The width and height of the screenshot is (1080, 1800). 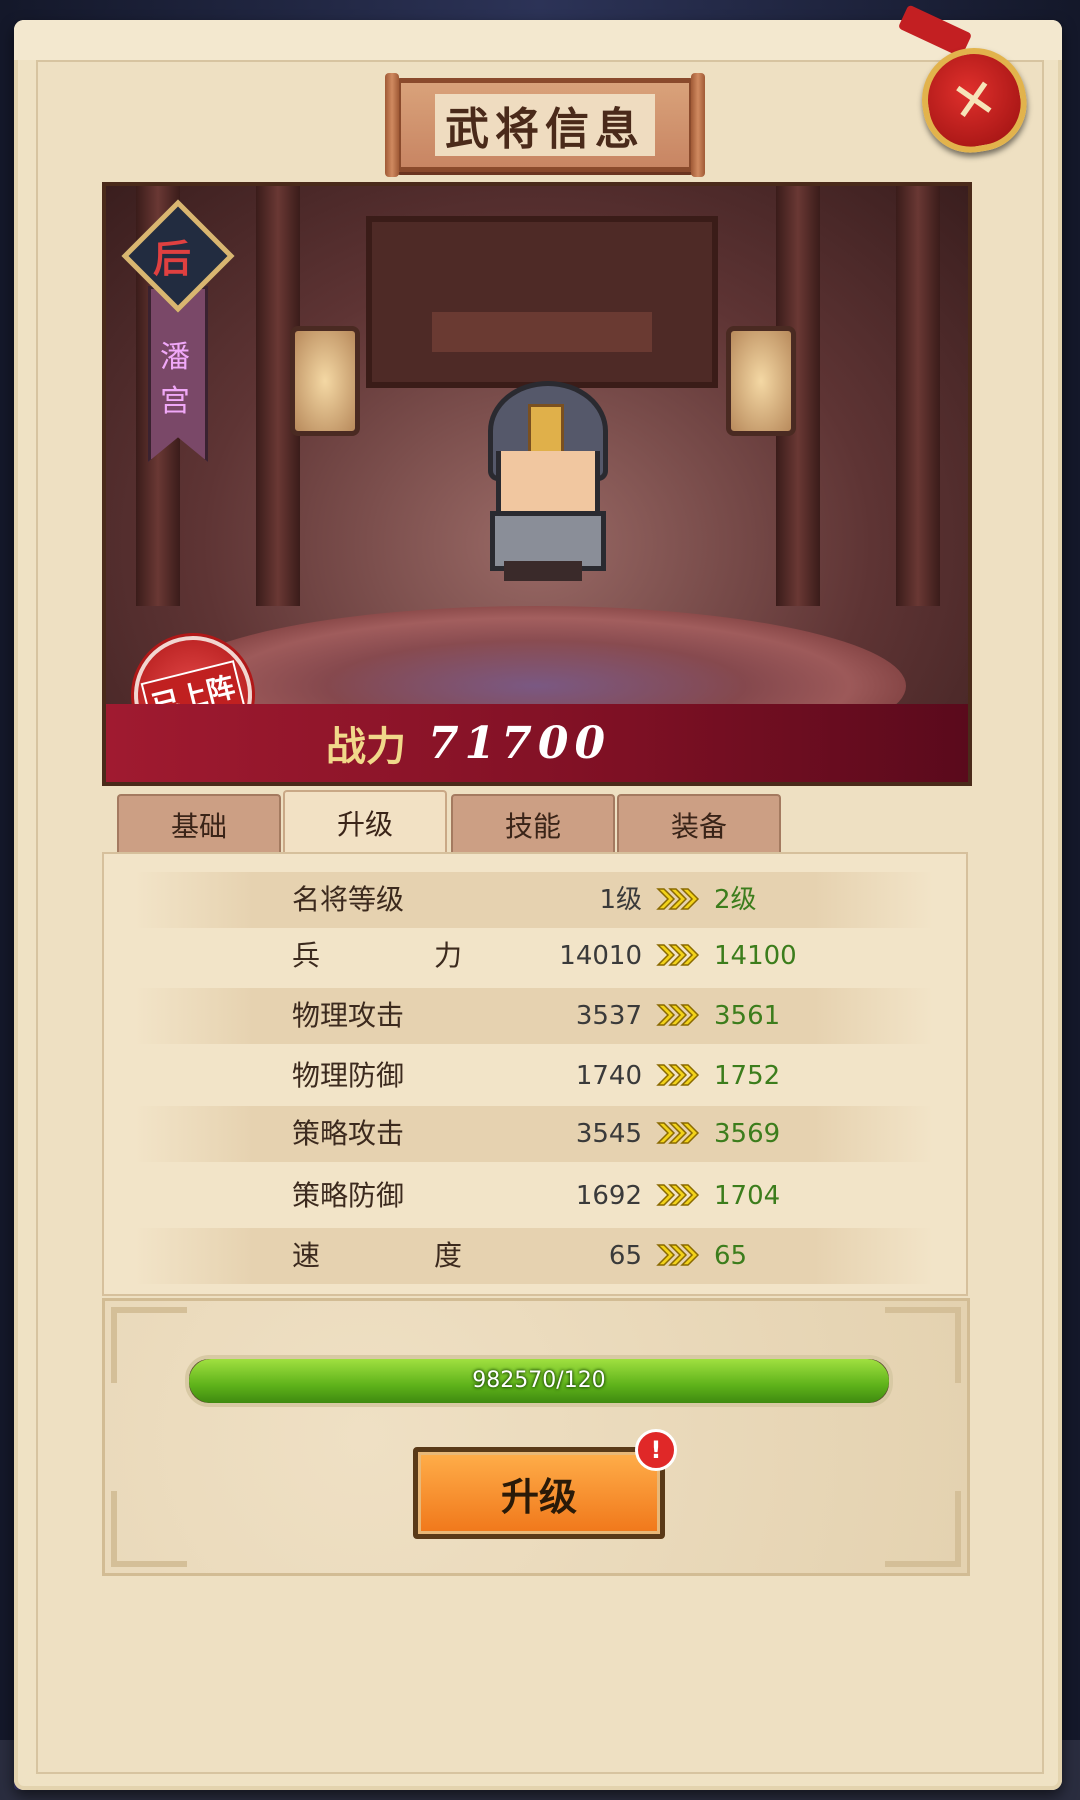 What do you see at coordinates (620, 900) in the screenshot?
I see `stat-current: 1级` at bounding box center [620, 900].